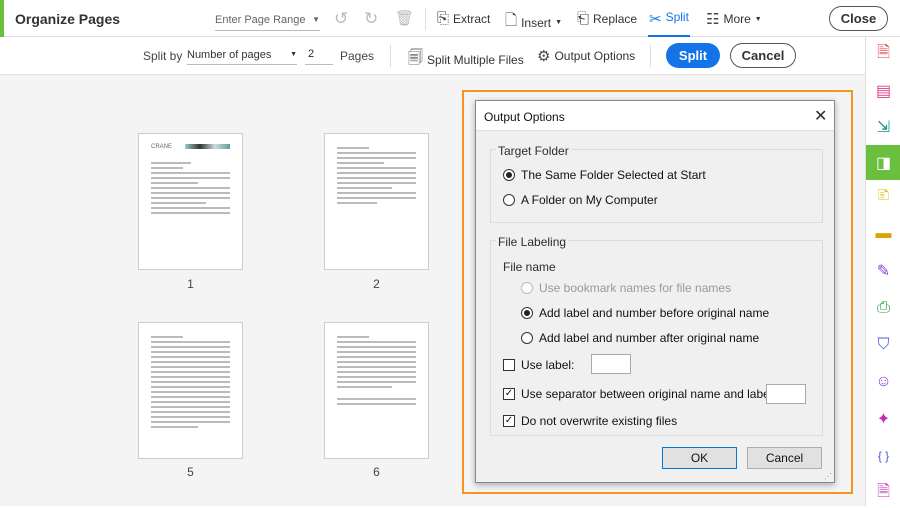 The width and height of the screenshot is (900, 508). I want to click on split-by-value: Number of pages, so click(229, 54).